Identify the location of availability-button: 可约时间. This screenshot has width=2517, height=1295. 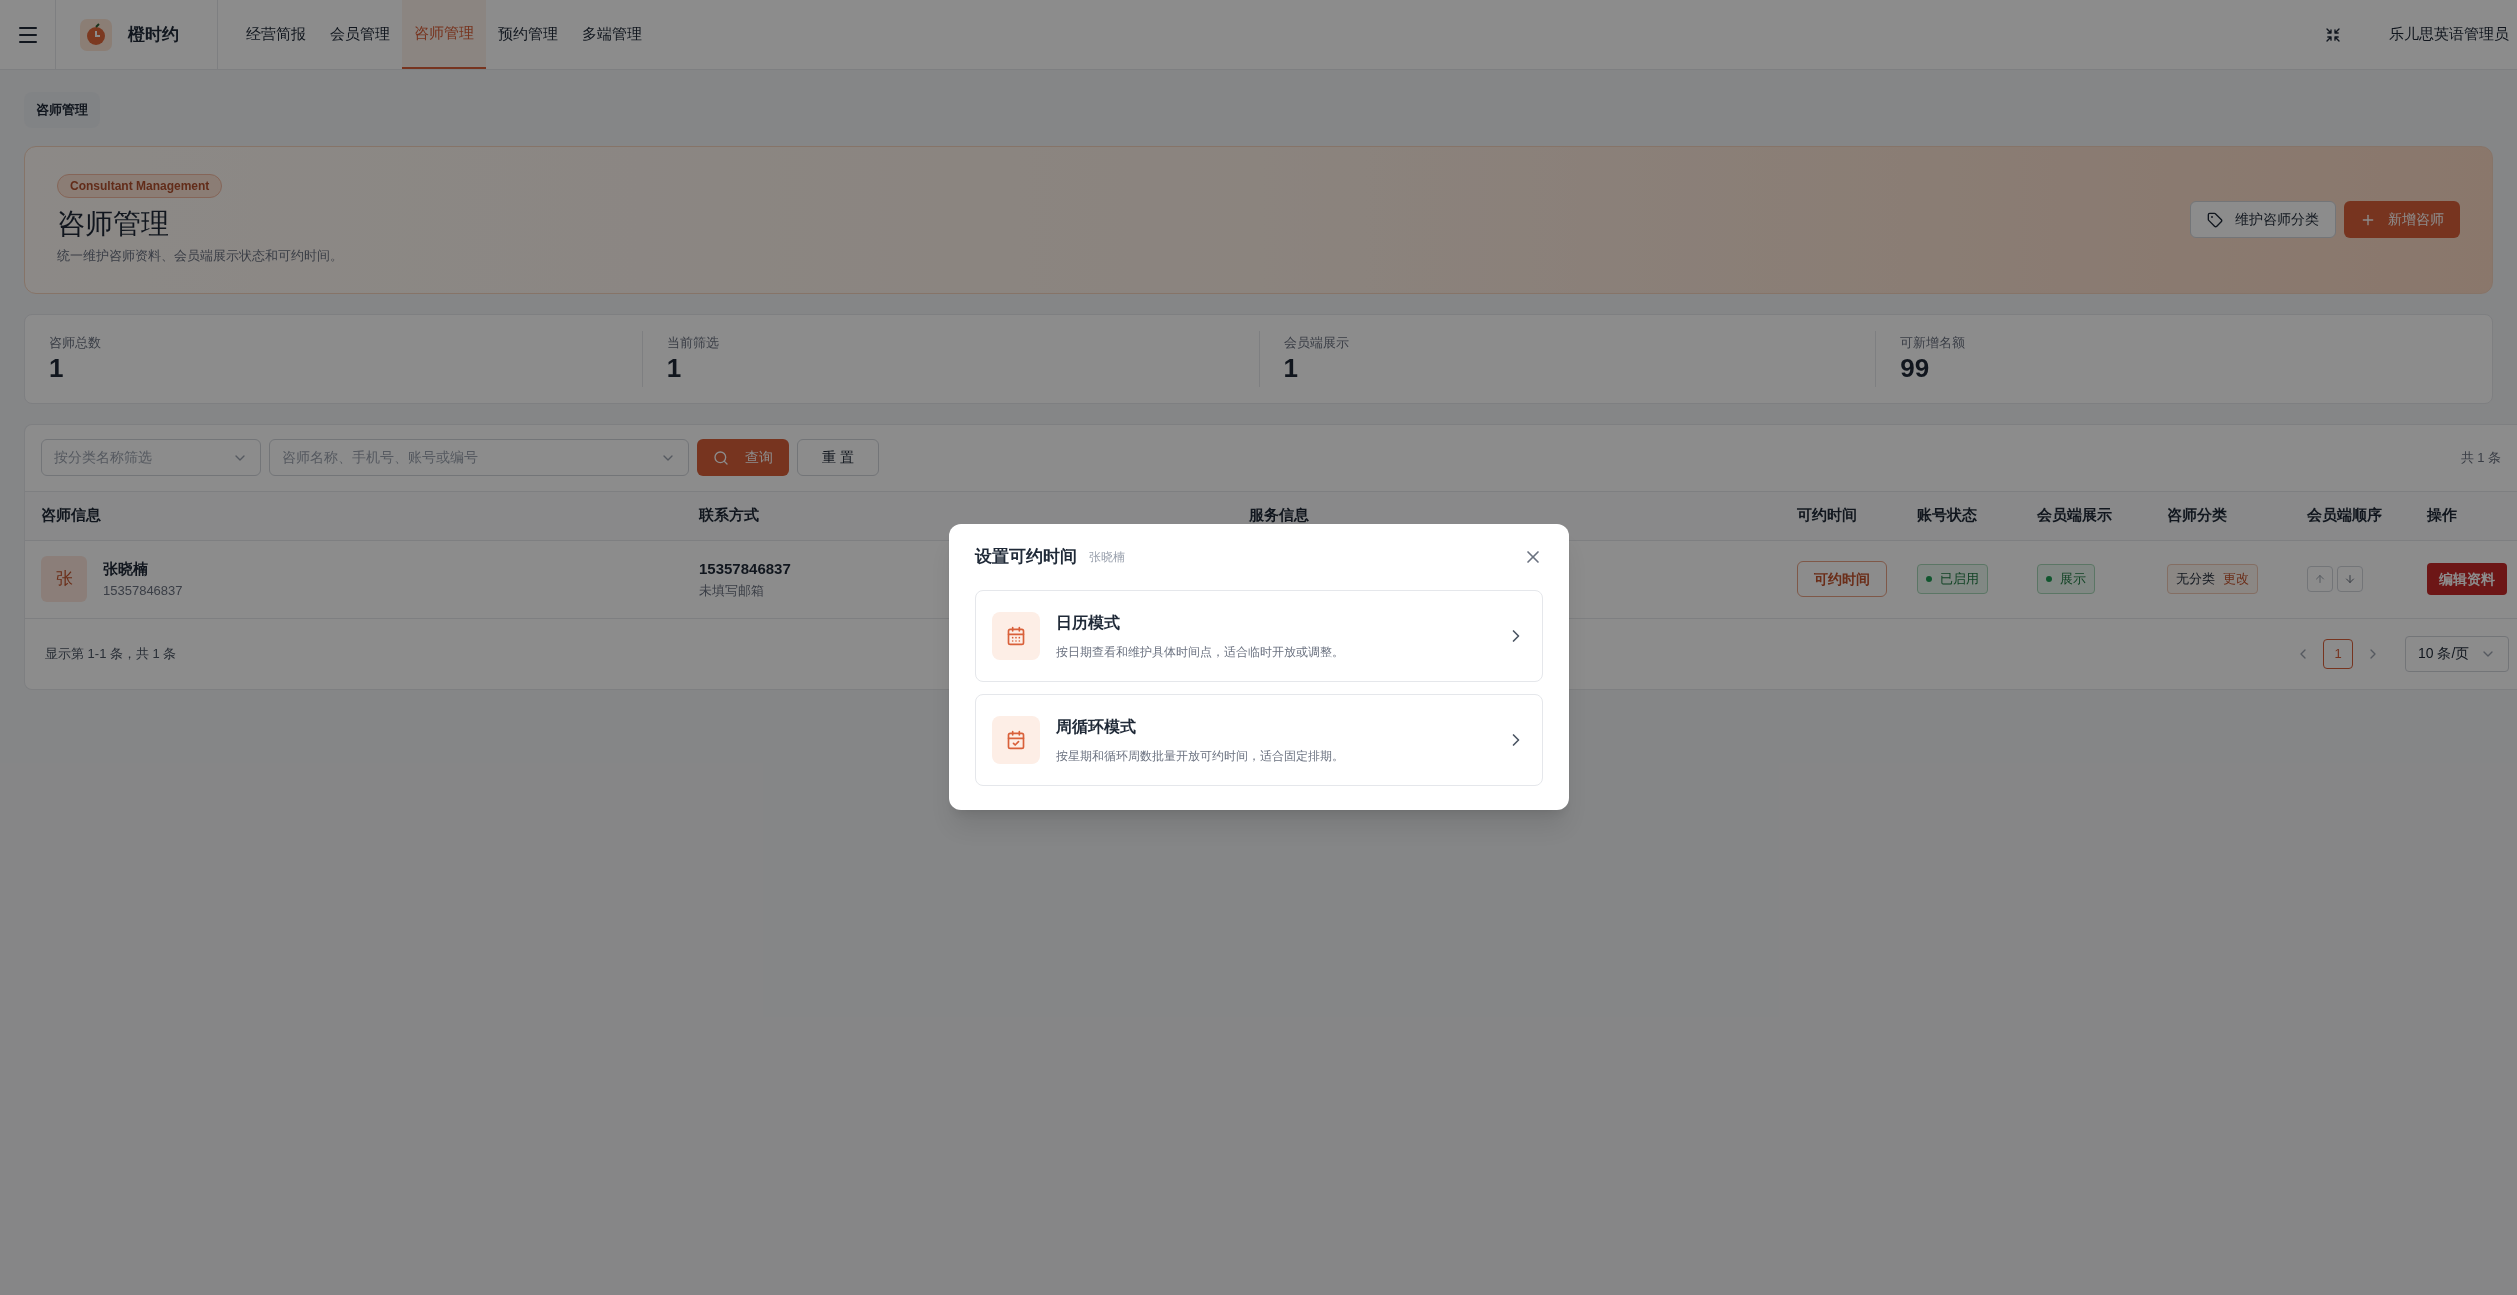
(1842, 579).